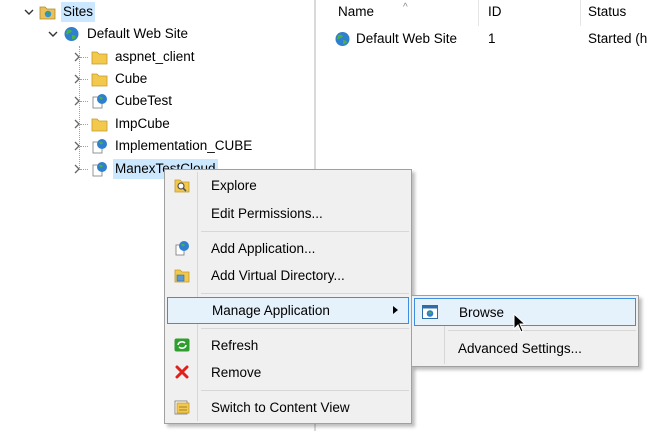  I want to click on cell-text: 1, so click(492, 38).